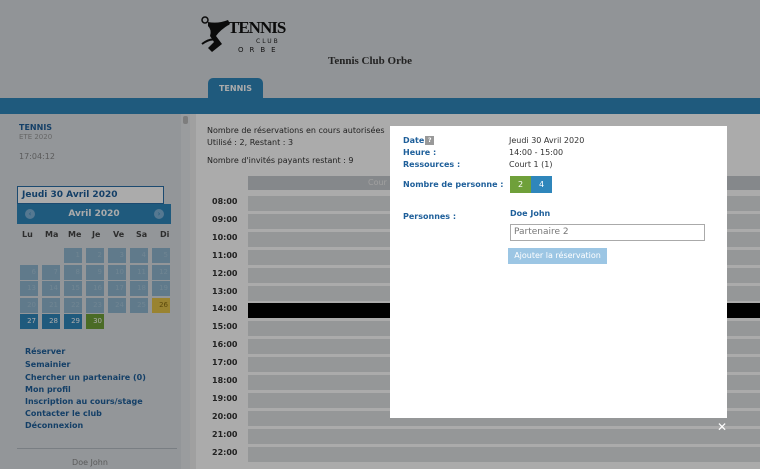  Describe the element at coordinates (430, 140) in the screenshot. I see `help-icon: ?` at that location.